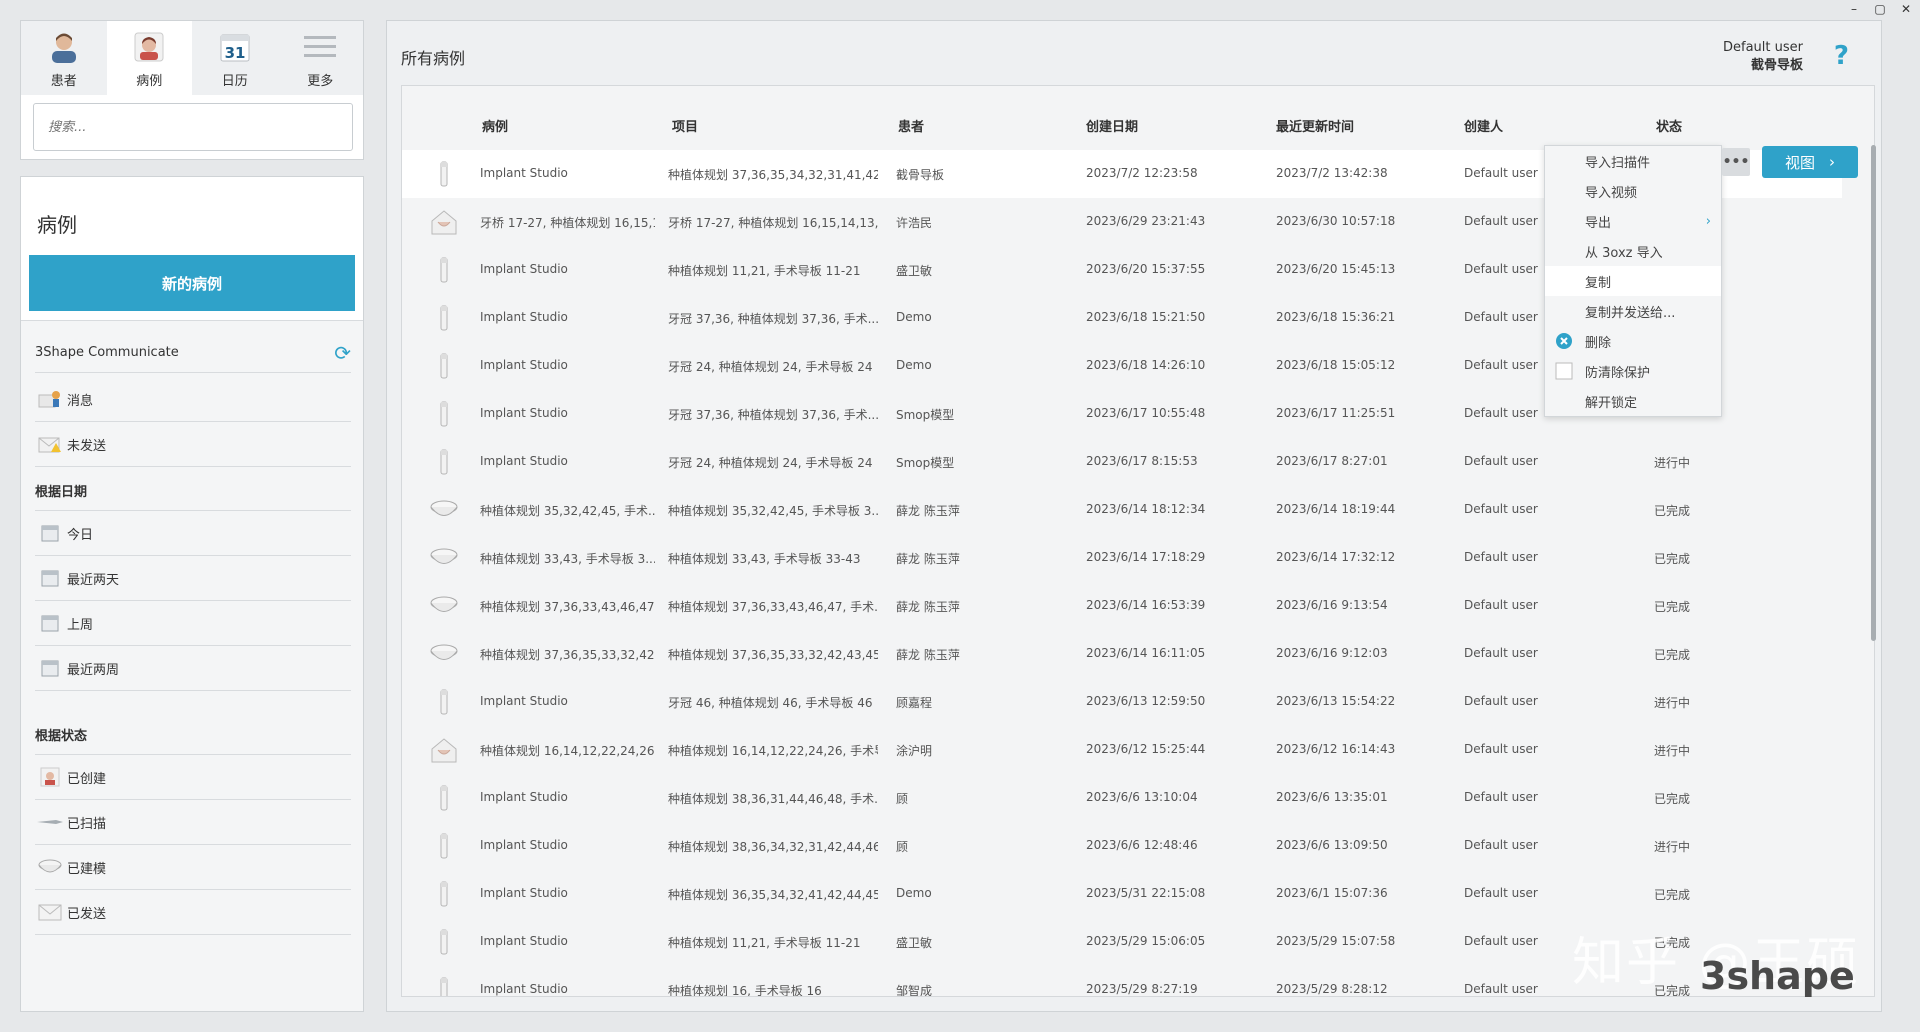 The image size is (1920, 1032). I want to click on search-input, so click(193, 127).